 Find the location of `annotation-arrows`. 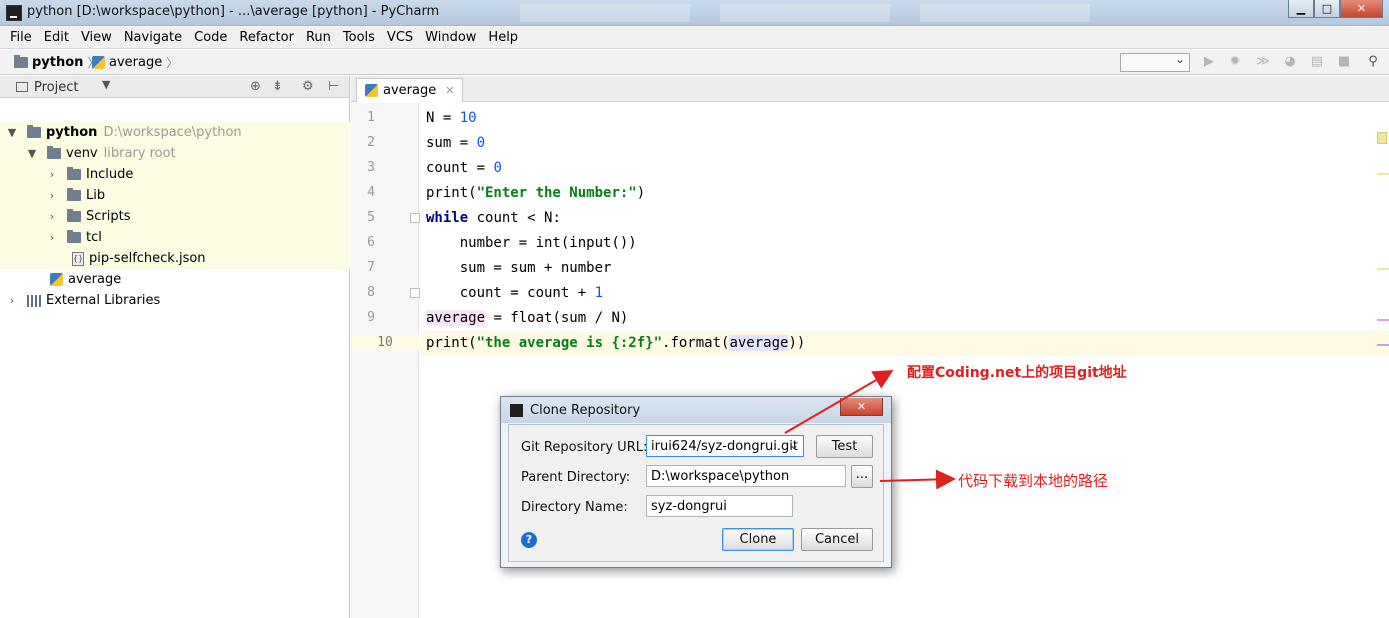

annotation-arrows is located at coordinates (870, 429).